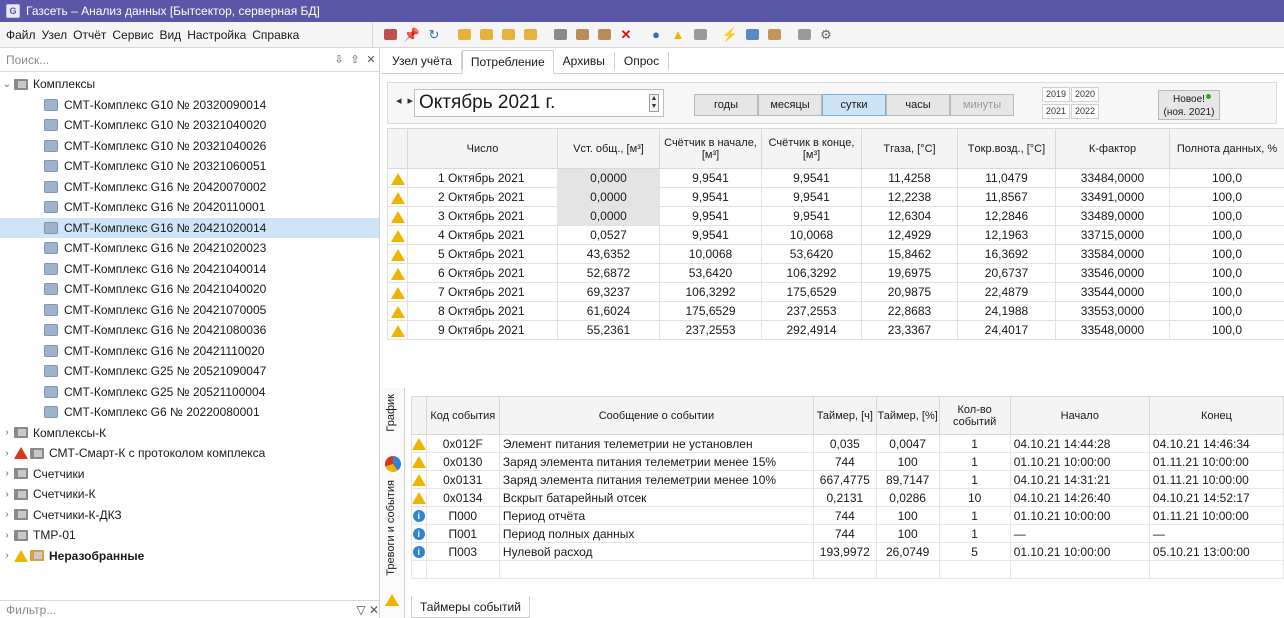  I want to click on tree-item: СМТ-Комплекс G25 № 20521100004, so click(189, 392).